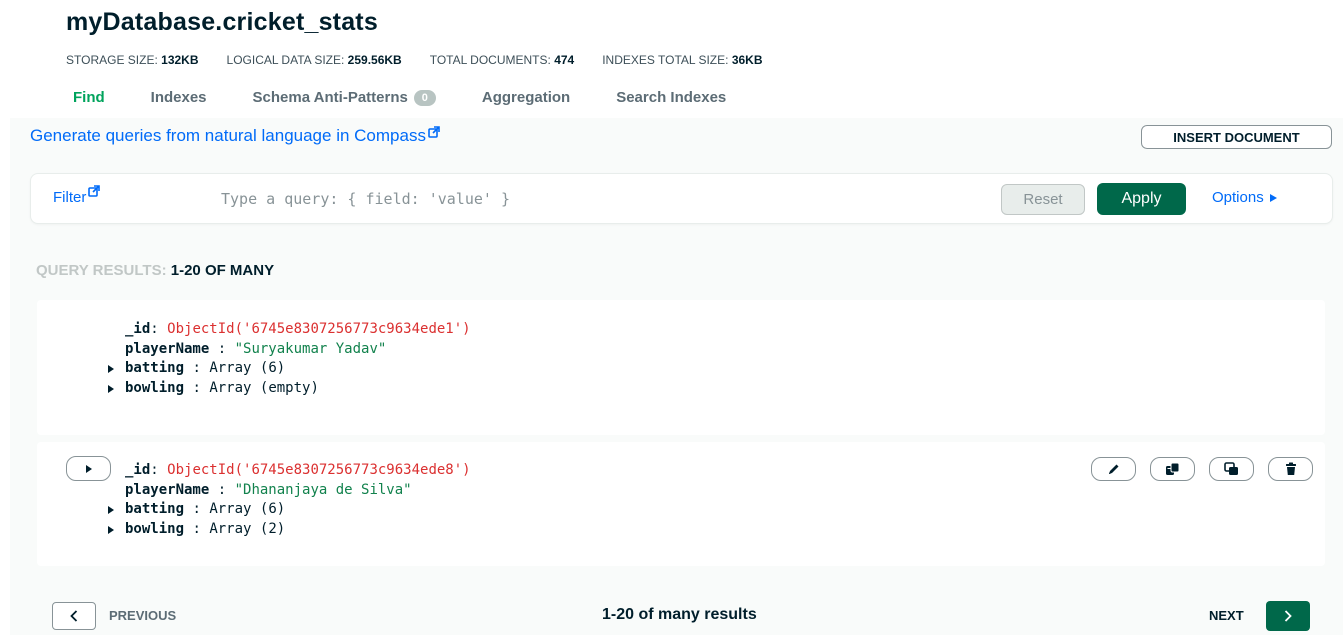 The width and height of the screenshot is (1343, 635). I want to click on query-bar: Filter Reset Apply Options, so click(681, 198).